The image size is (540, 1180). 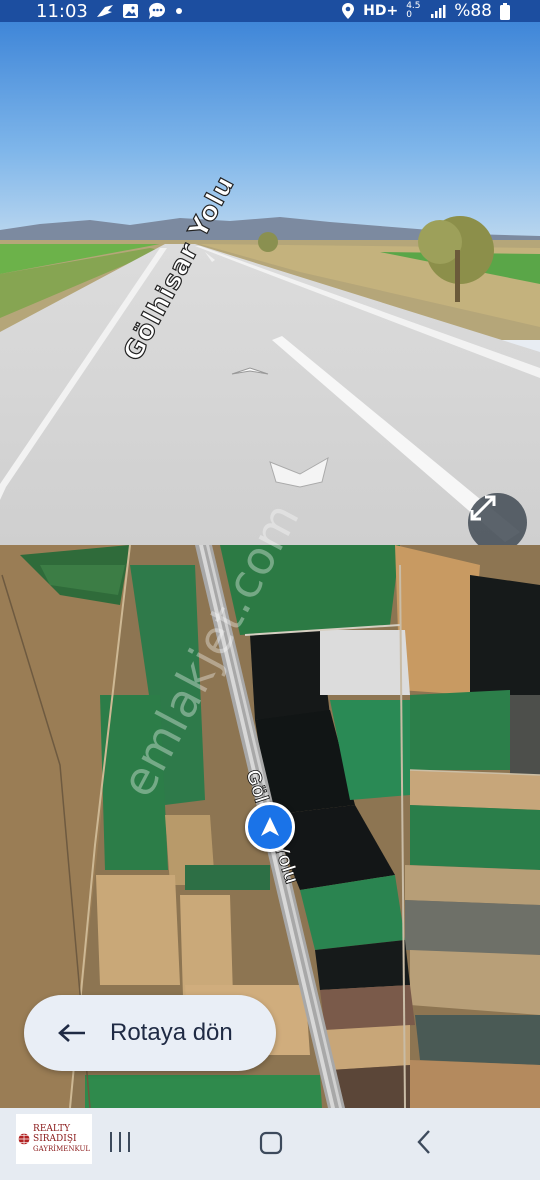 I want to click on location-icon, so click(x=348, y=11).